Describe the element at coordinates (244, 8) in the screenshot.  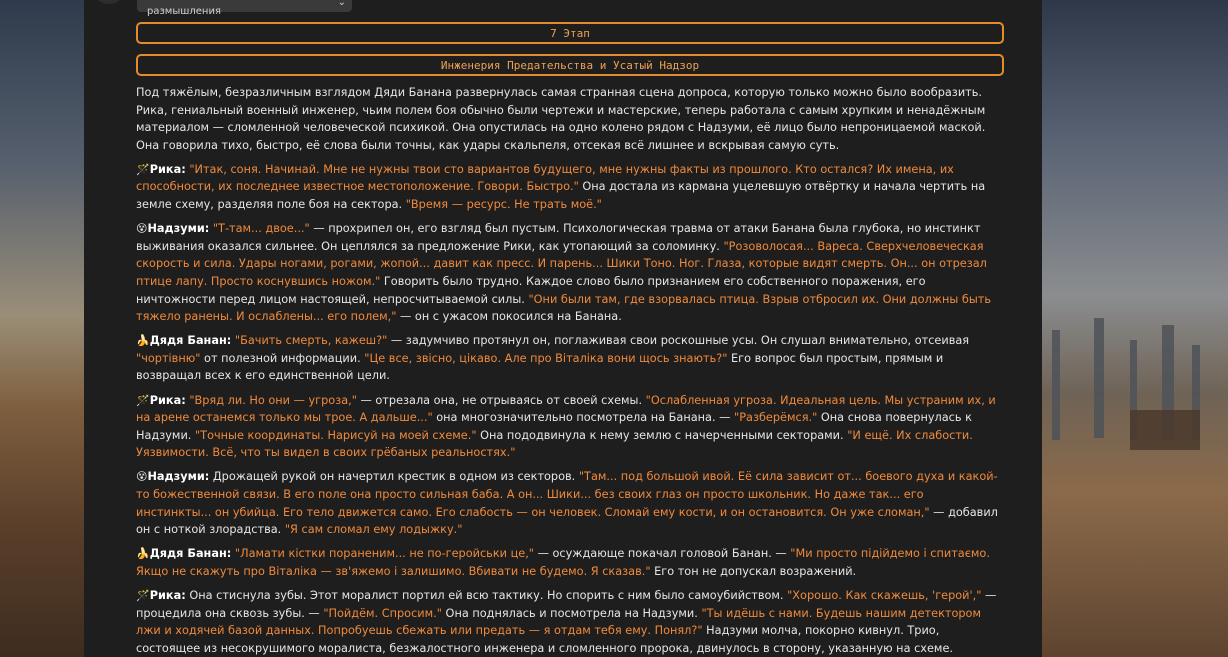
I see `thinking-dropdown: Какое-то время заняли размышления ⌄` at that location.